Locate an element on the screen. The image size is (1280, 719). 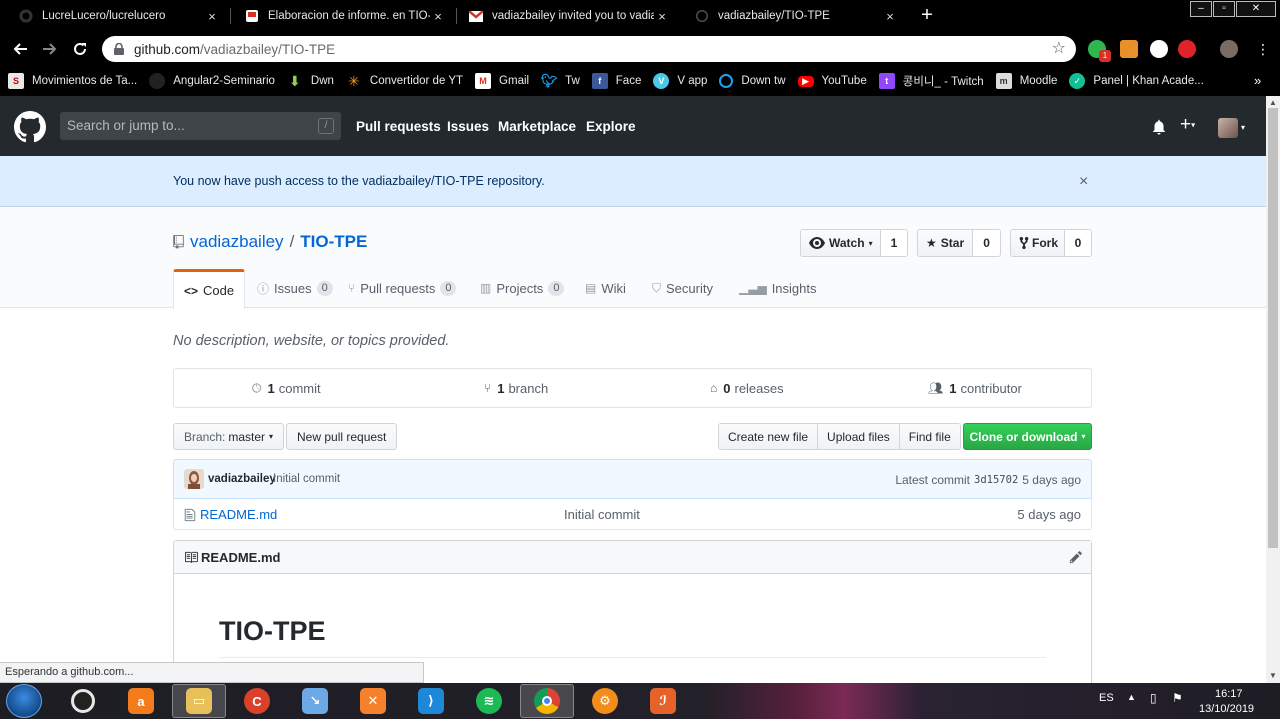
battery-icon: ▯ is located at coordinates (1153, 698).